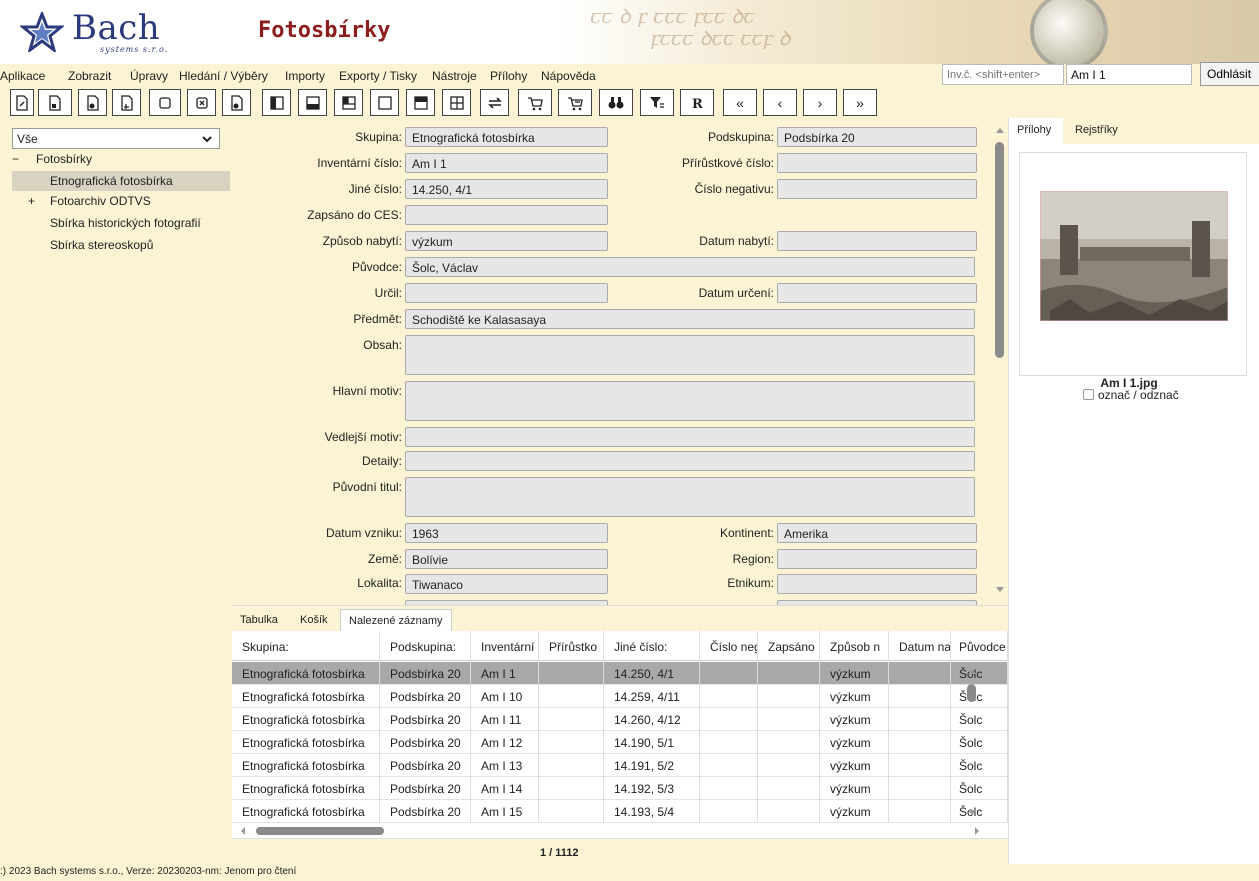  Describe the element at coordinates (690, 497) in the screenshot. I see `field-puvodni-titul` at that location.